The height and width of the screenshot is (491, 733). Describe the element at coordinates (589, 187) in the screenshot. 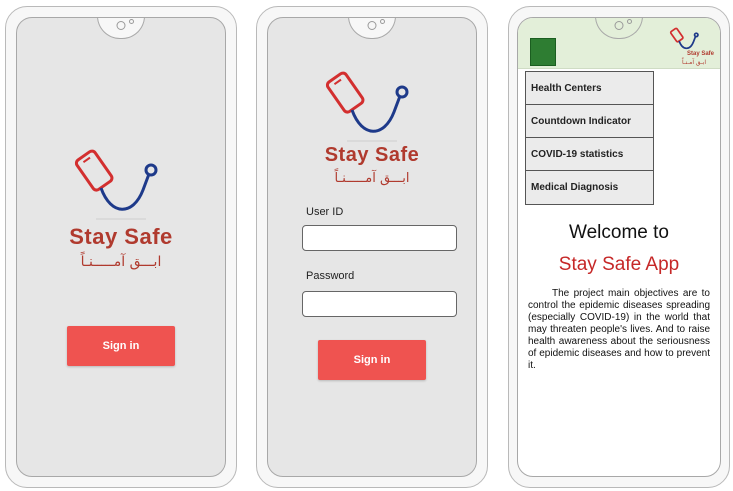

I see `menu-item-medical-diagnosis: Medical Diagnosis` at that location.